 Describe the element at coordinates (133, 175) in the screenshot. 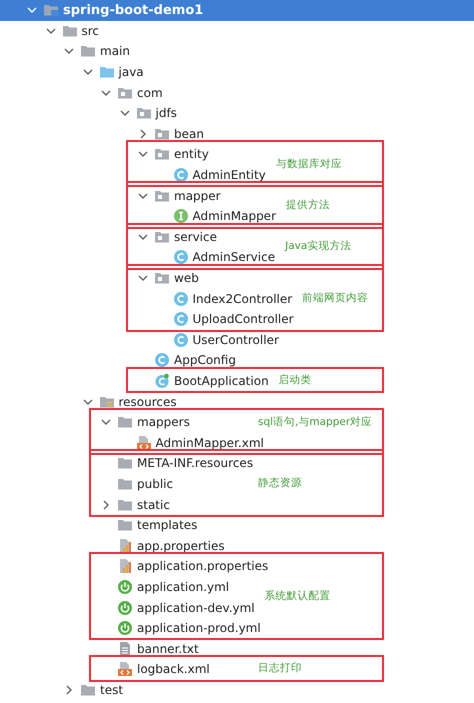

I see `tree-item: AdminEntity` at that location.